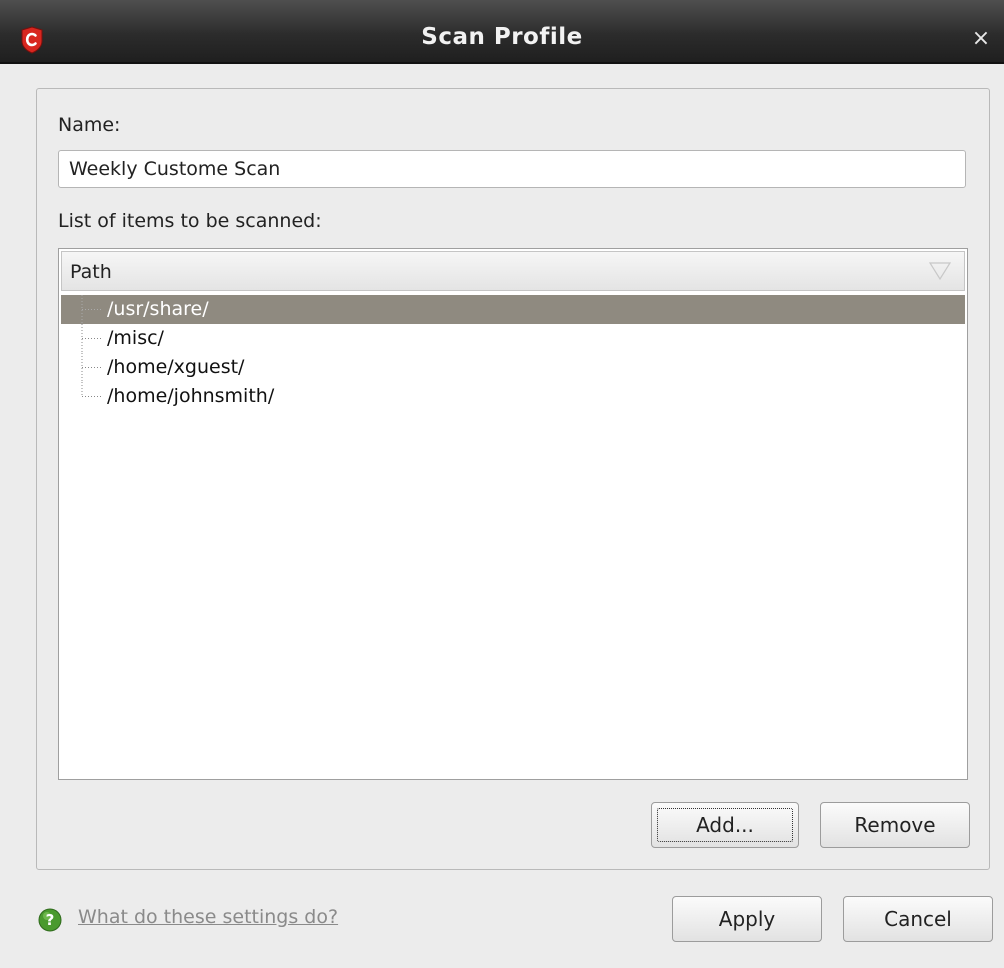 The height and width of the screenshot is (968, 1004). What do you see at coordinates (513, 309) in the screenshot?
I see `tree-row: /usr/share/` at bounding box center [513, 309].